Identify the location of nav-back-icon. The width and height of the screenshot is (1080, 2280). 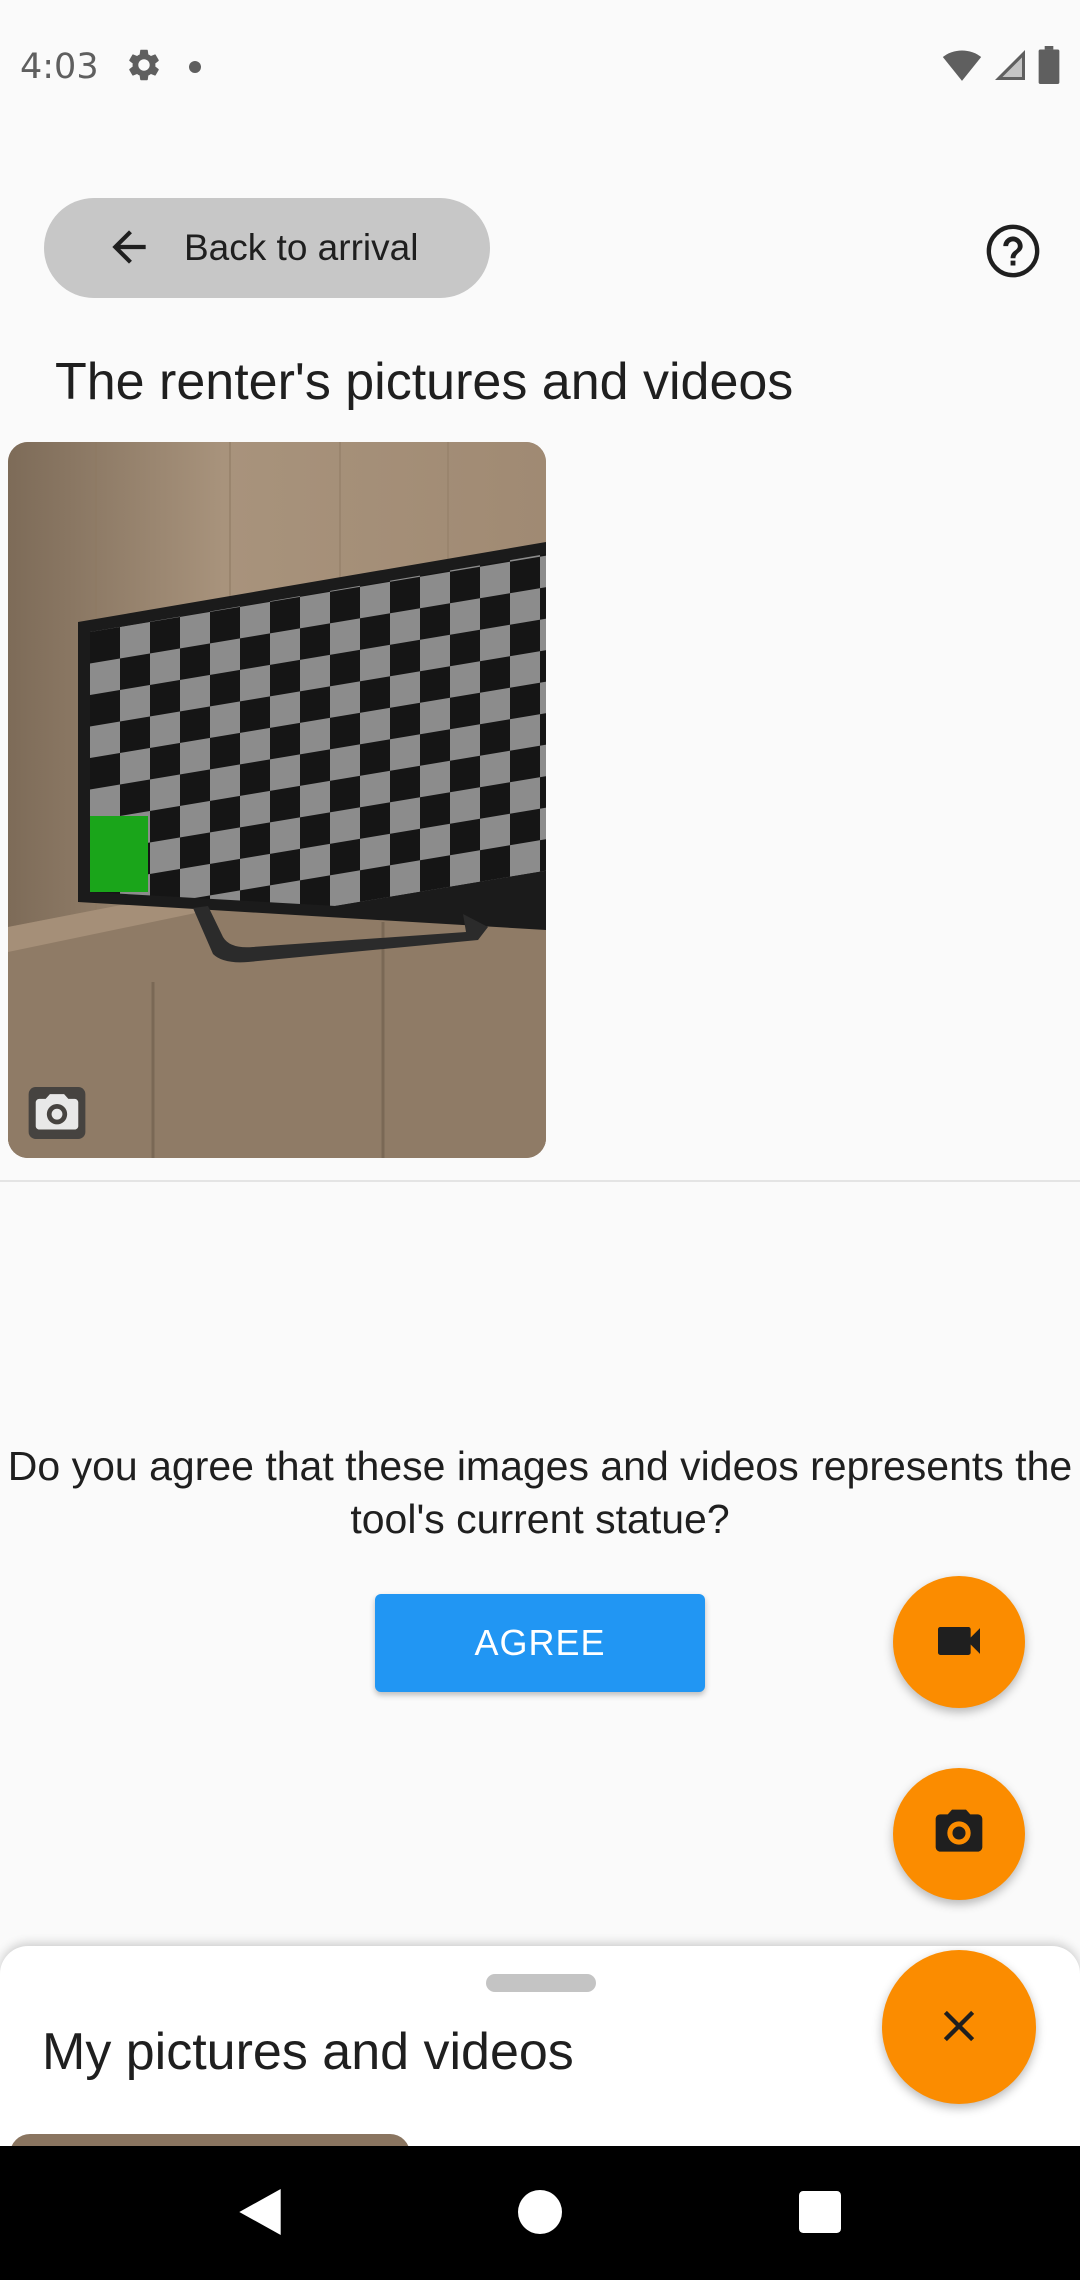
(260, 2213).